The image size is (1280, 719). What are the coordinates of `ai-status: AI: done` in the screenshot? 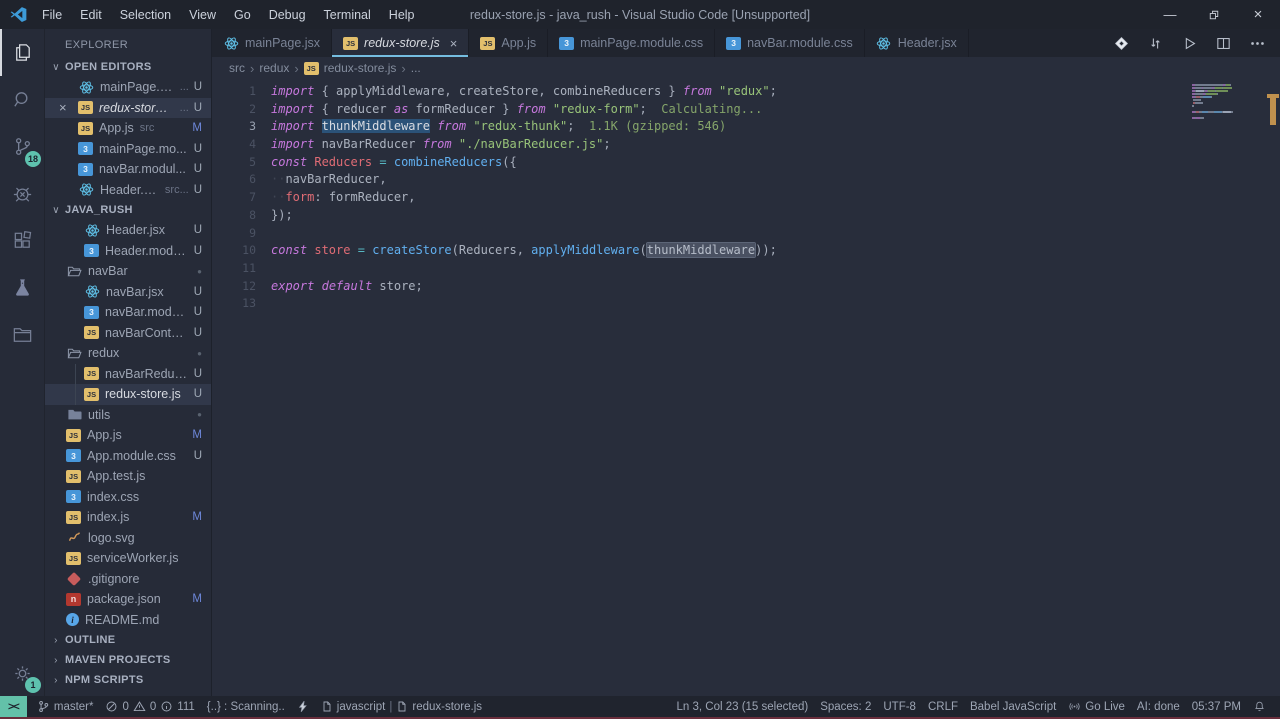 It's located at (1158, 707).